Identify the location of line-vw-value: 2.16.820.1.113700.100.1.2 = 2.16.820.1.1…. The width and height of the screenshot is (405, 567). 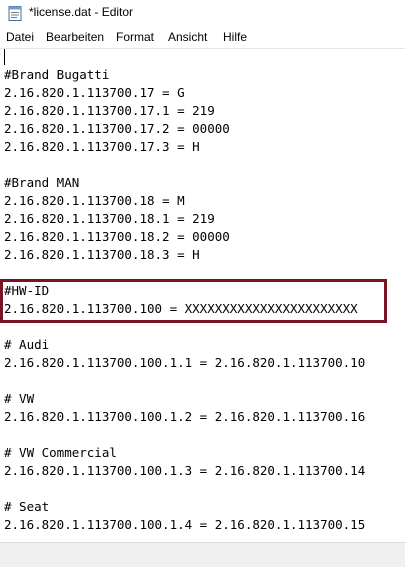
(185, 416).